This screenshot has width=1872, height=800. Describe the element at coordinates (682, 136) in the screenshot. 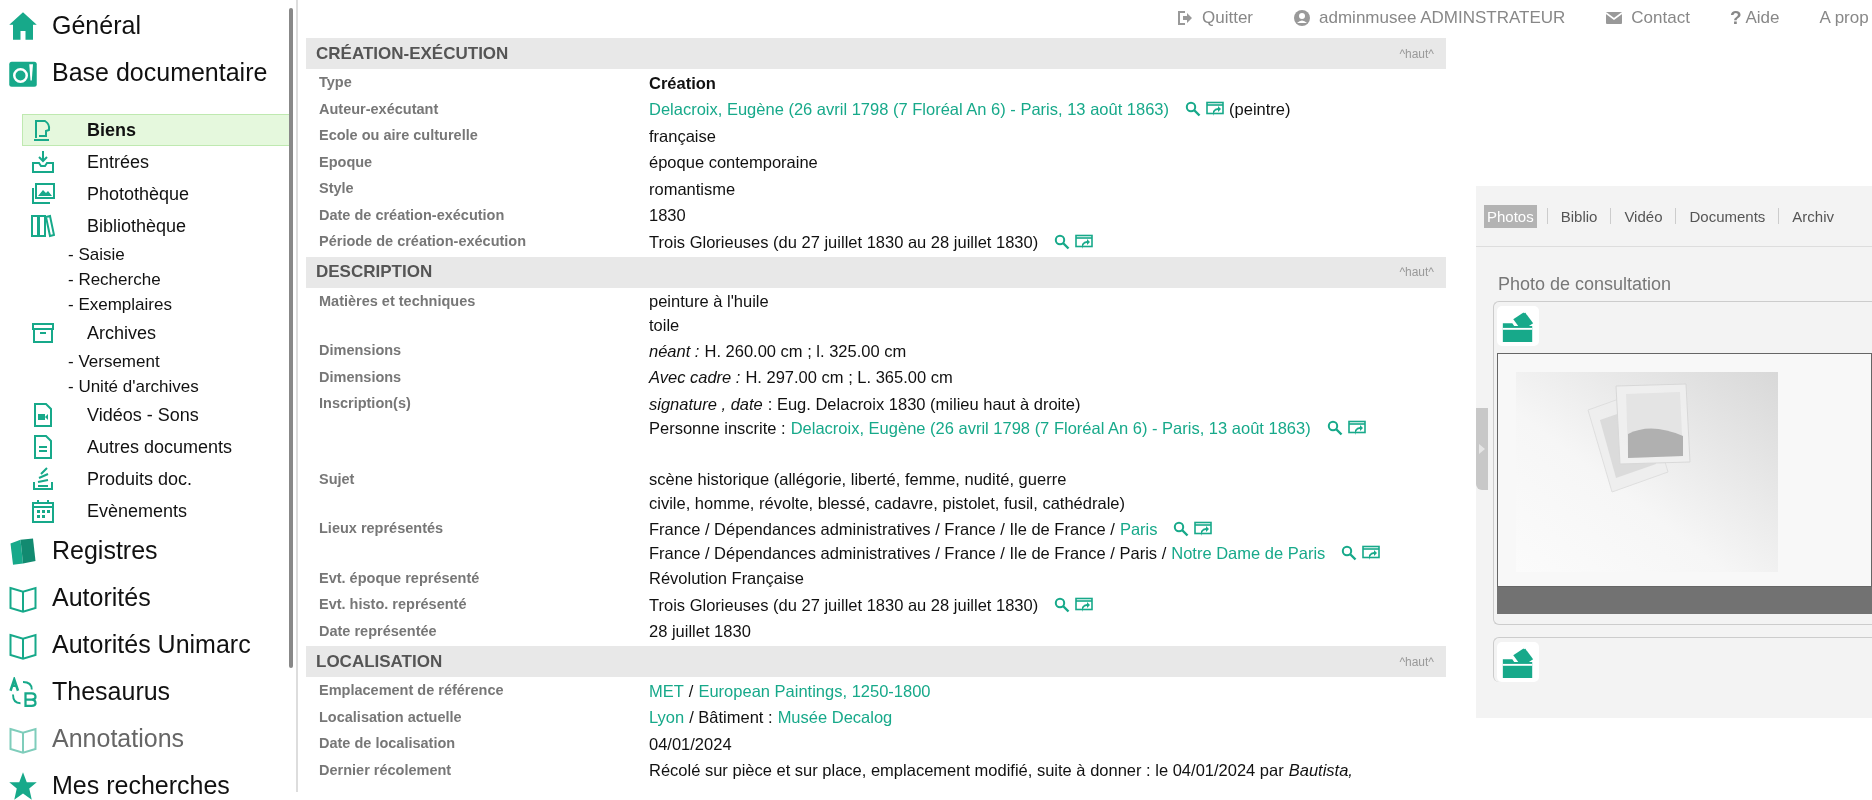

I see `field-value: française` at that location.